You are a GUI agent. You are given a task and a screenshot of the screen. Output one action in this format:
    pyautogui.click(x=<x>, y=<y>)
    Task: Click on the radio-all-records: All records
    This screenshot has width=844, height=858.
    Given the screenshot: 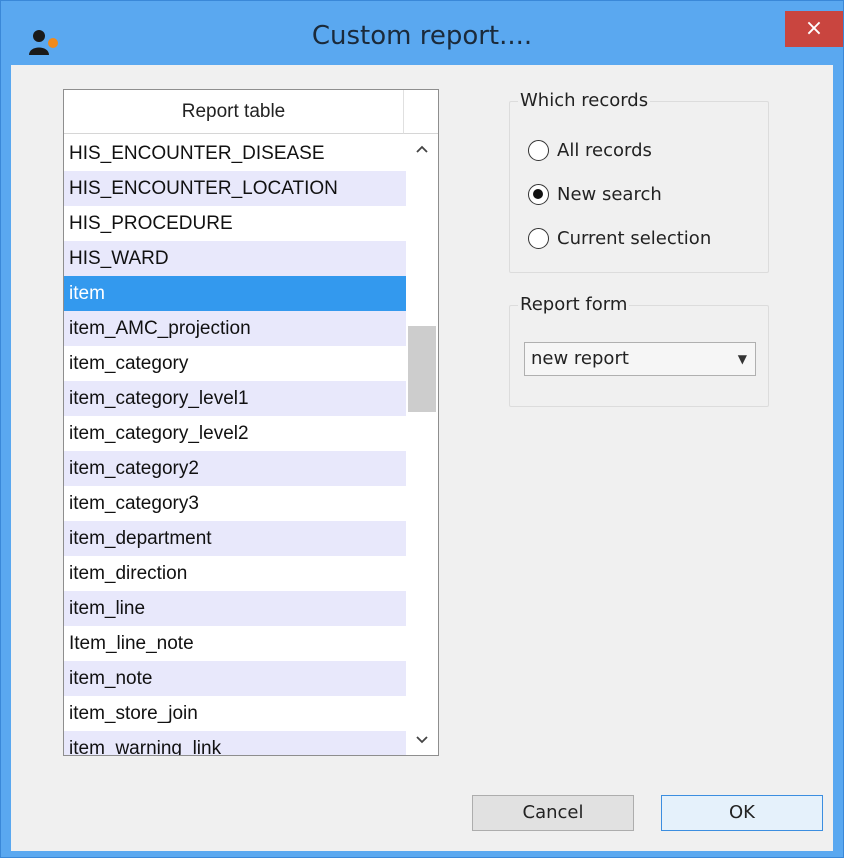 What is the action you would take?
    pyautogui.click(x=590, y=150)
    